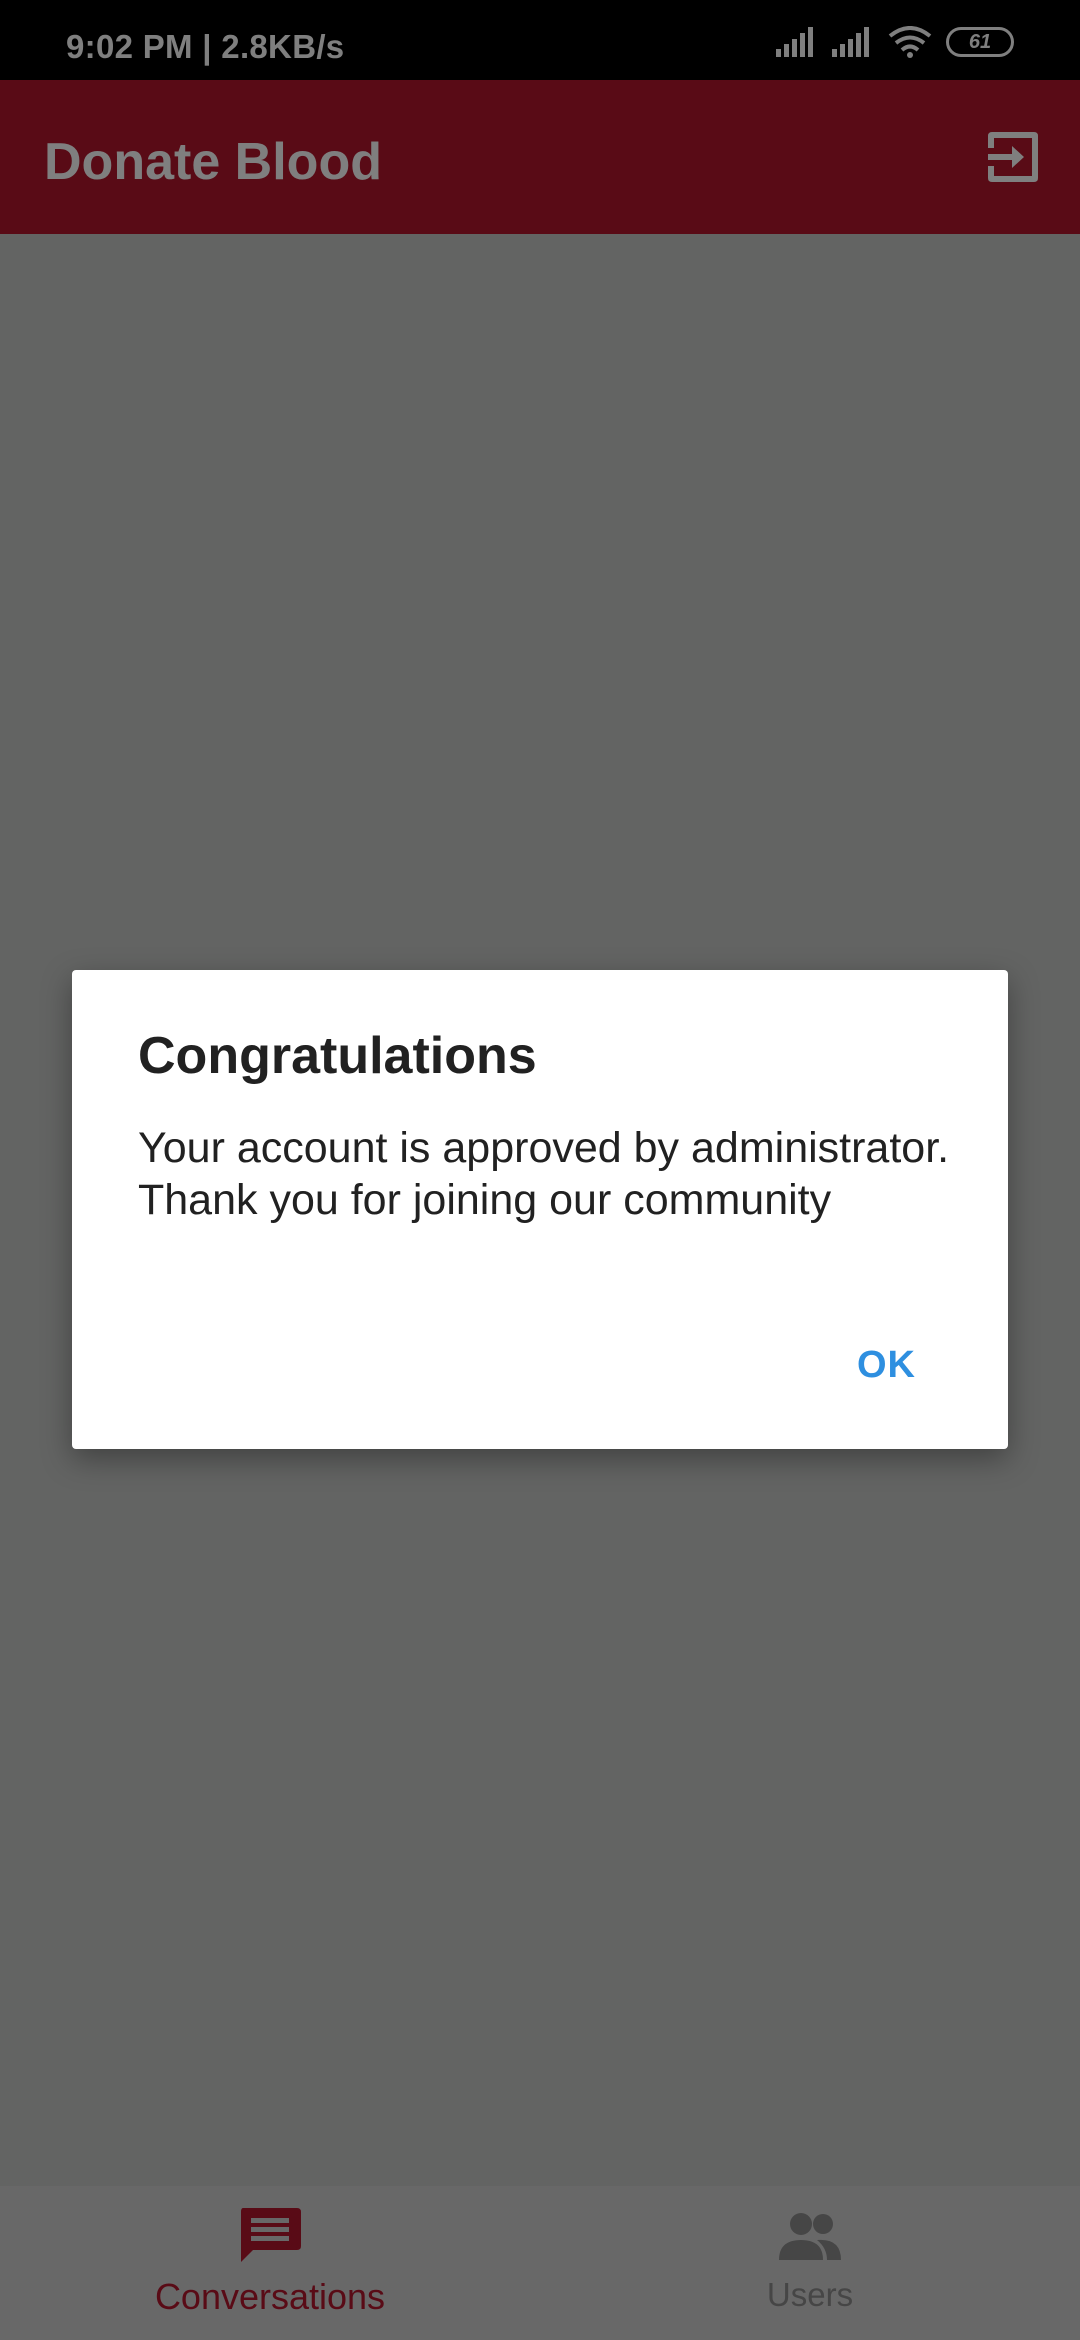  I want to click on ok-button: OK, so click(886, 1365).